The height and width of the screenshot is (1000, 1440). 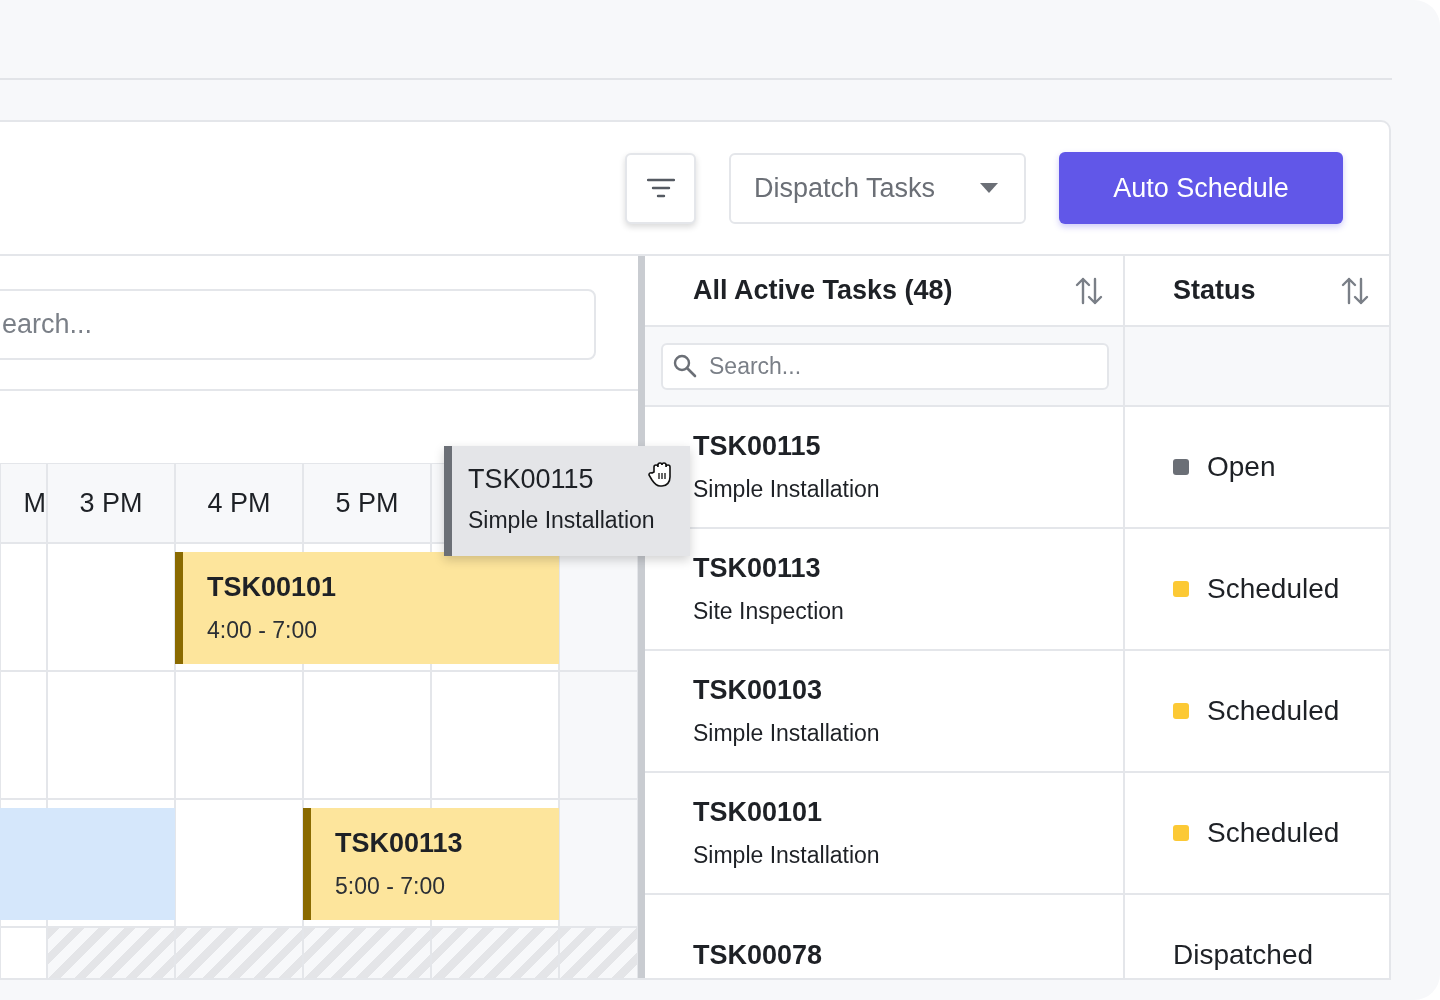 What do you see at coordinates (367, 608) in the screenshot?
I see `task-event: TSK00101 4:00 - 7:00` at bounding box center [367, 608].